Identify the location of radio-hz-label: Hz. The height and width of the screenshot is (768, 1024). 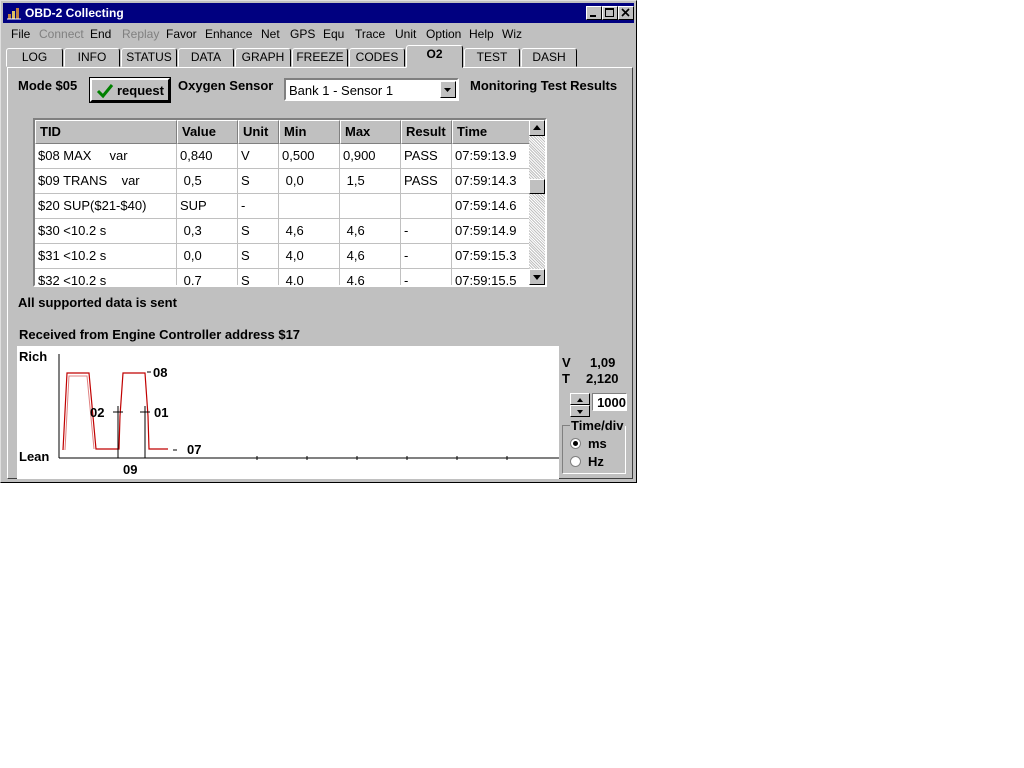
(596, 461).